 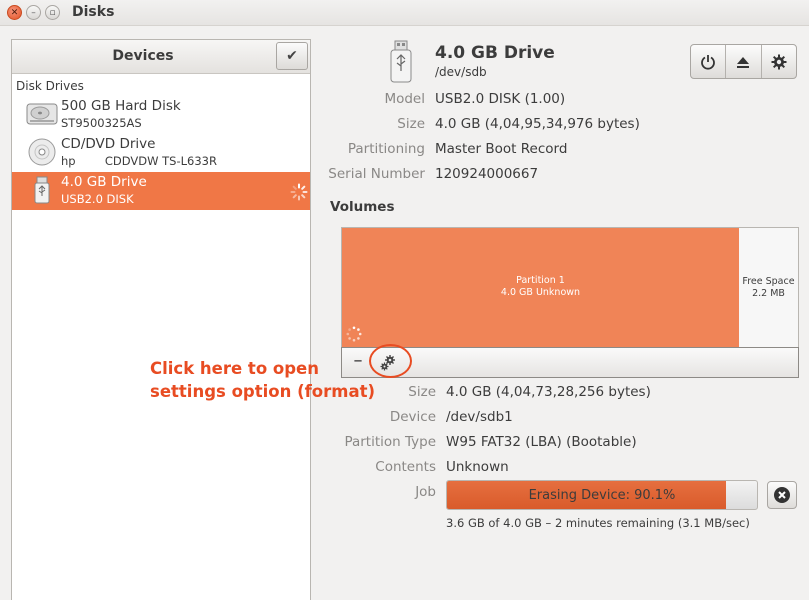 I want to click on window-title: Disks, so click(x=93, y=12).